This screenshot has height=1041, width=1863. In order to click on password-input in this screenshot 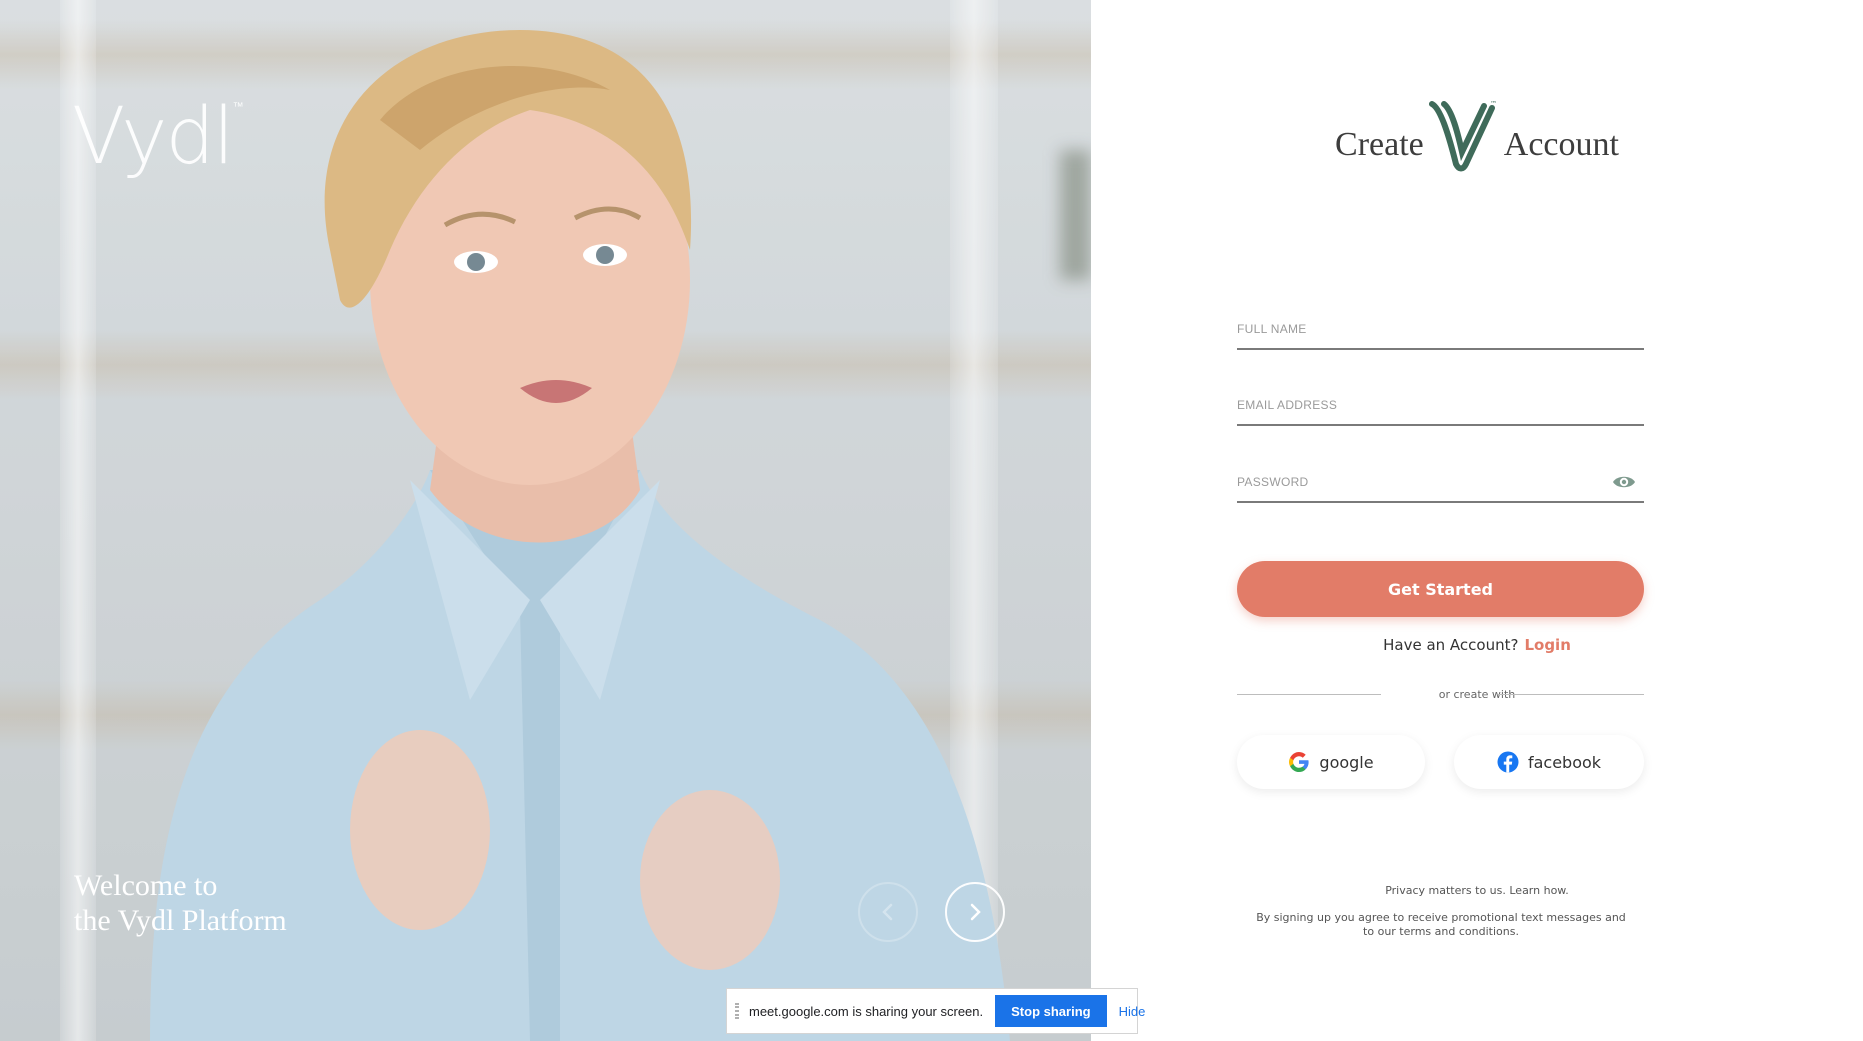, I will do `click(1440, 482)`.